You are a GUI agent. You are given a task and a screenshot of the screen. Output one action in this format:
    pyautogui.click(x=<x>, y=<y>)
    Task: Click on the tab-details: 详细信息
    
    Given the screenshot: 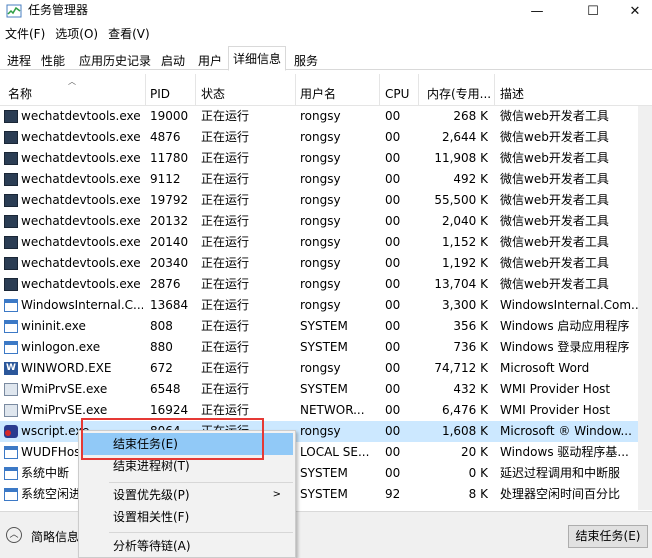 What is the action you would take?
    pyautogui.click(x=257, y=58)
    